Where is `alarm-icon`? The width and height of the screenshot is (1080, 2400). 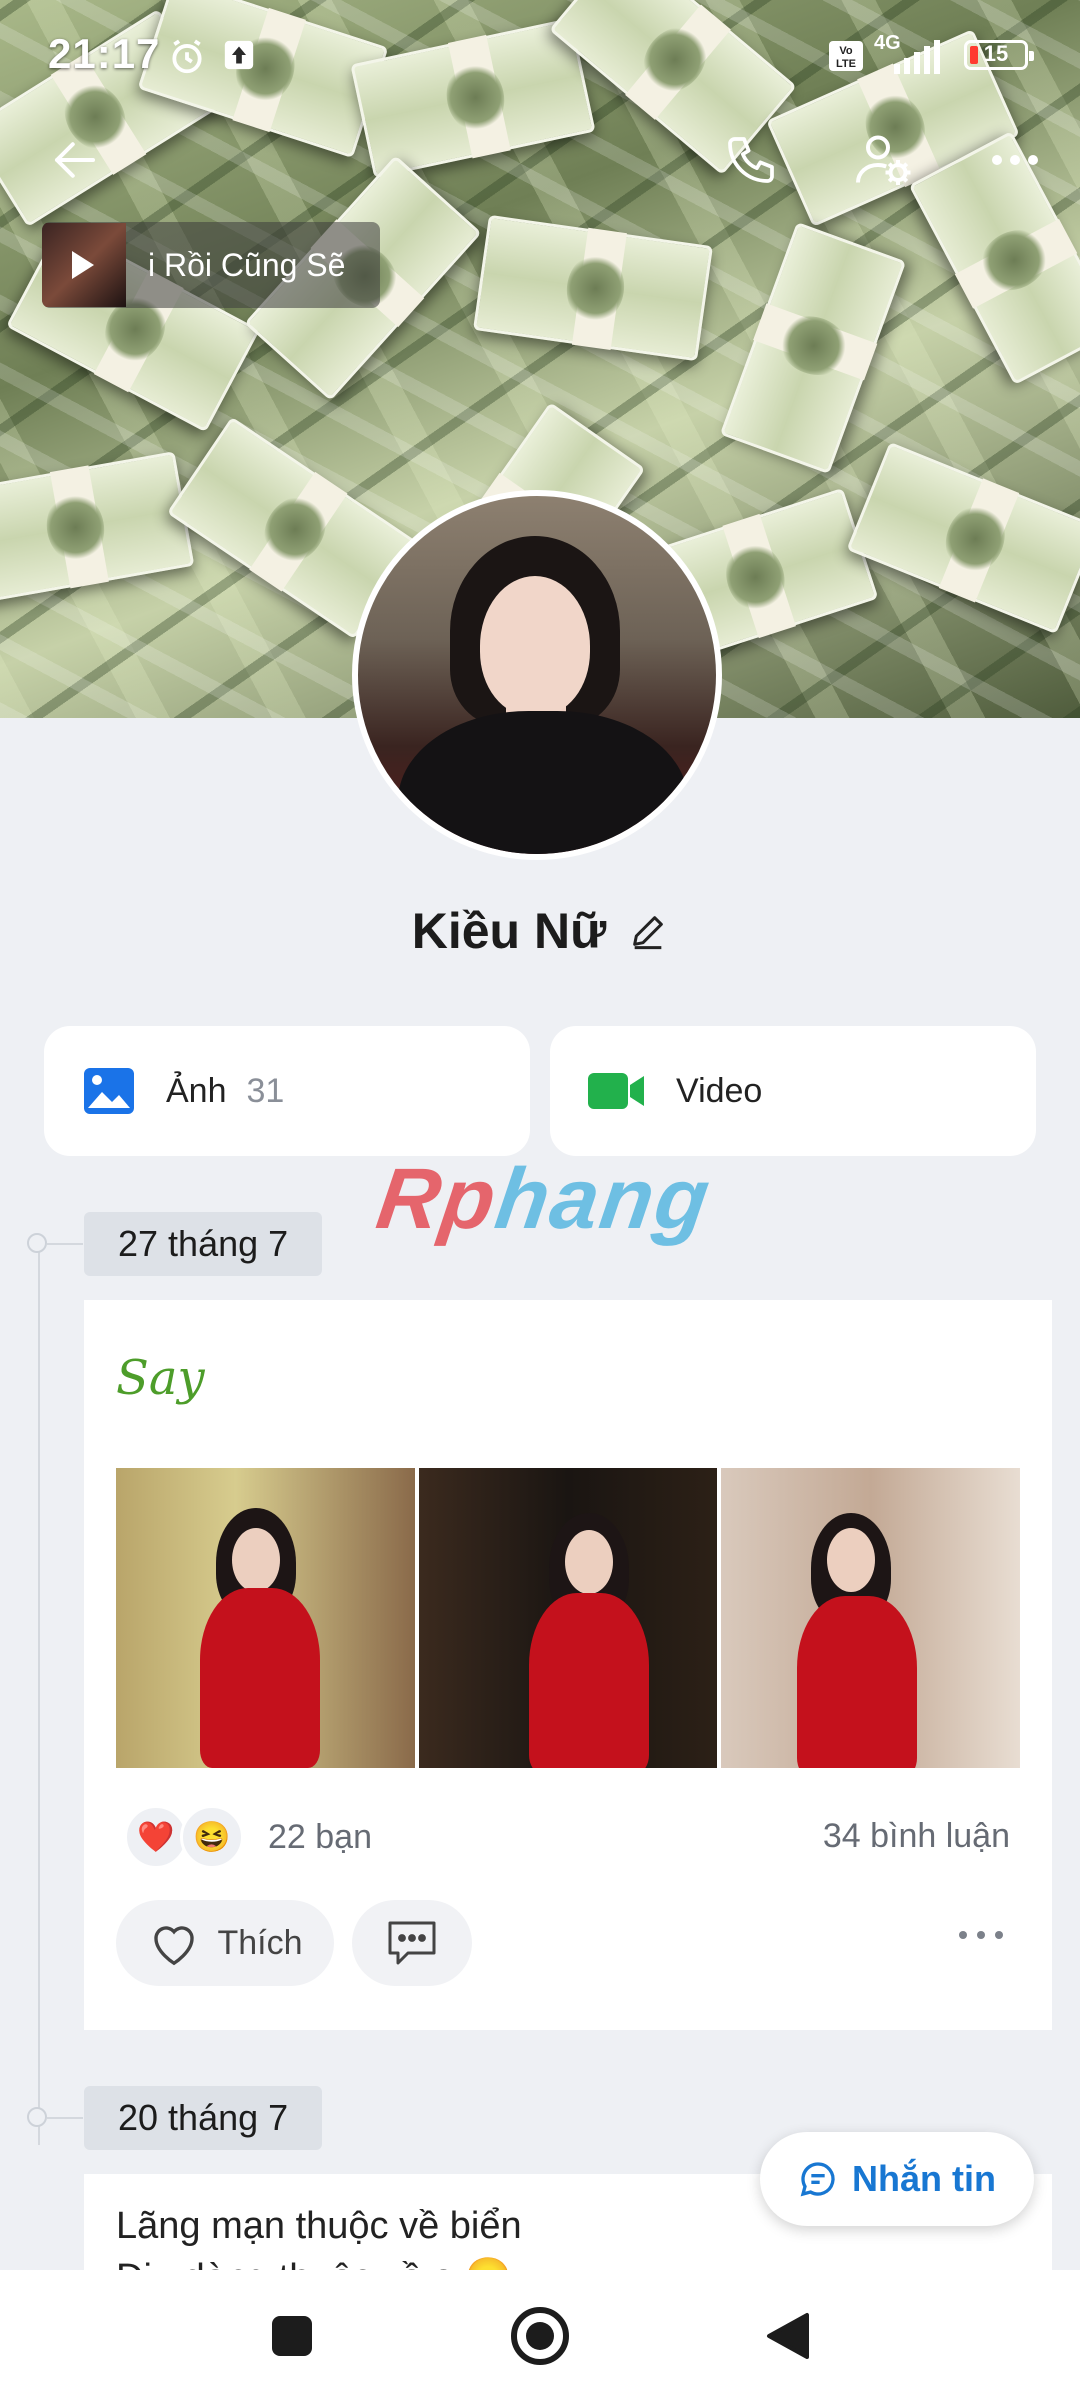 alarm-icon is located at coordinates (187, 56).